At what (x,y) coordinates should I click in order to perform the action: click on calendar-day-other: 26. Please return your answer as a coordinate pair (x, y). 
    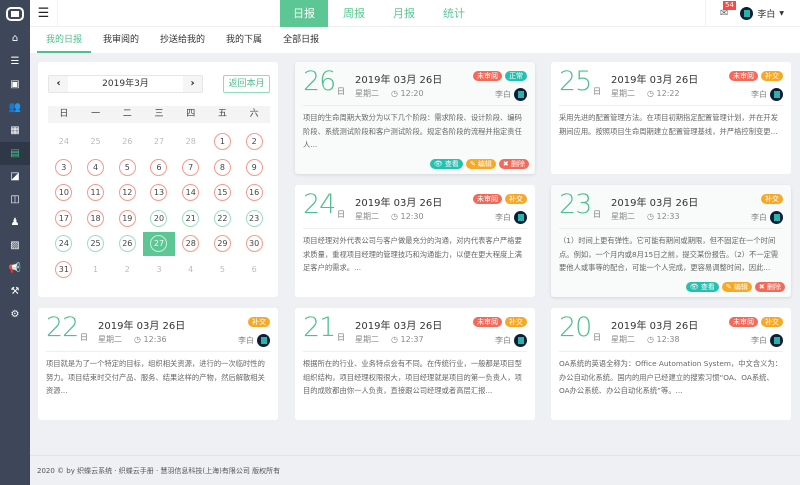
    Looking at the image, I should click on (127, 142).